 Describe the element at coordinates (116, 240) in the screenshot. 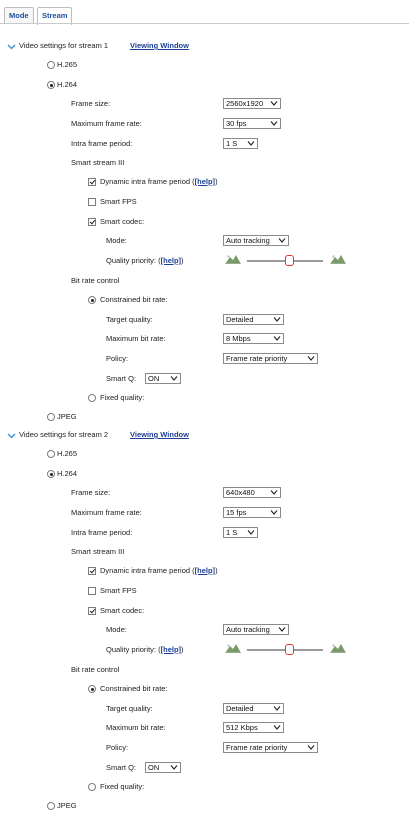

I see `mode-label: Mode:` at that location.